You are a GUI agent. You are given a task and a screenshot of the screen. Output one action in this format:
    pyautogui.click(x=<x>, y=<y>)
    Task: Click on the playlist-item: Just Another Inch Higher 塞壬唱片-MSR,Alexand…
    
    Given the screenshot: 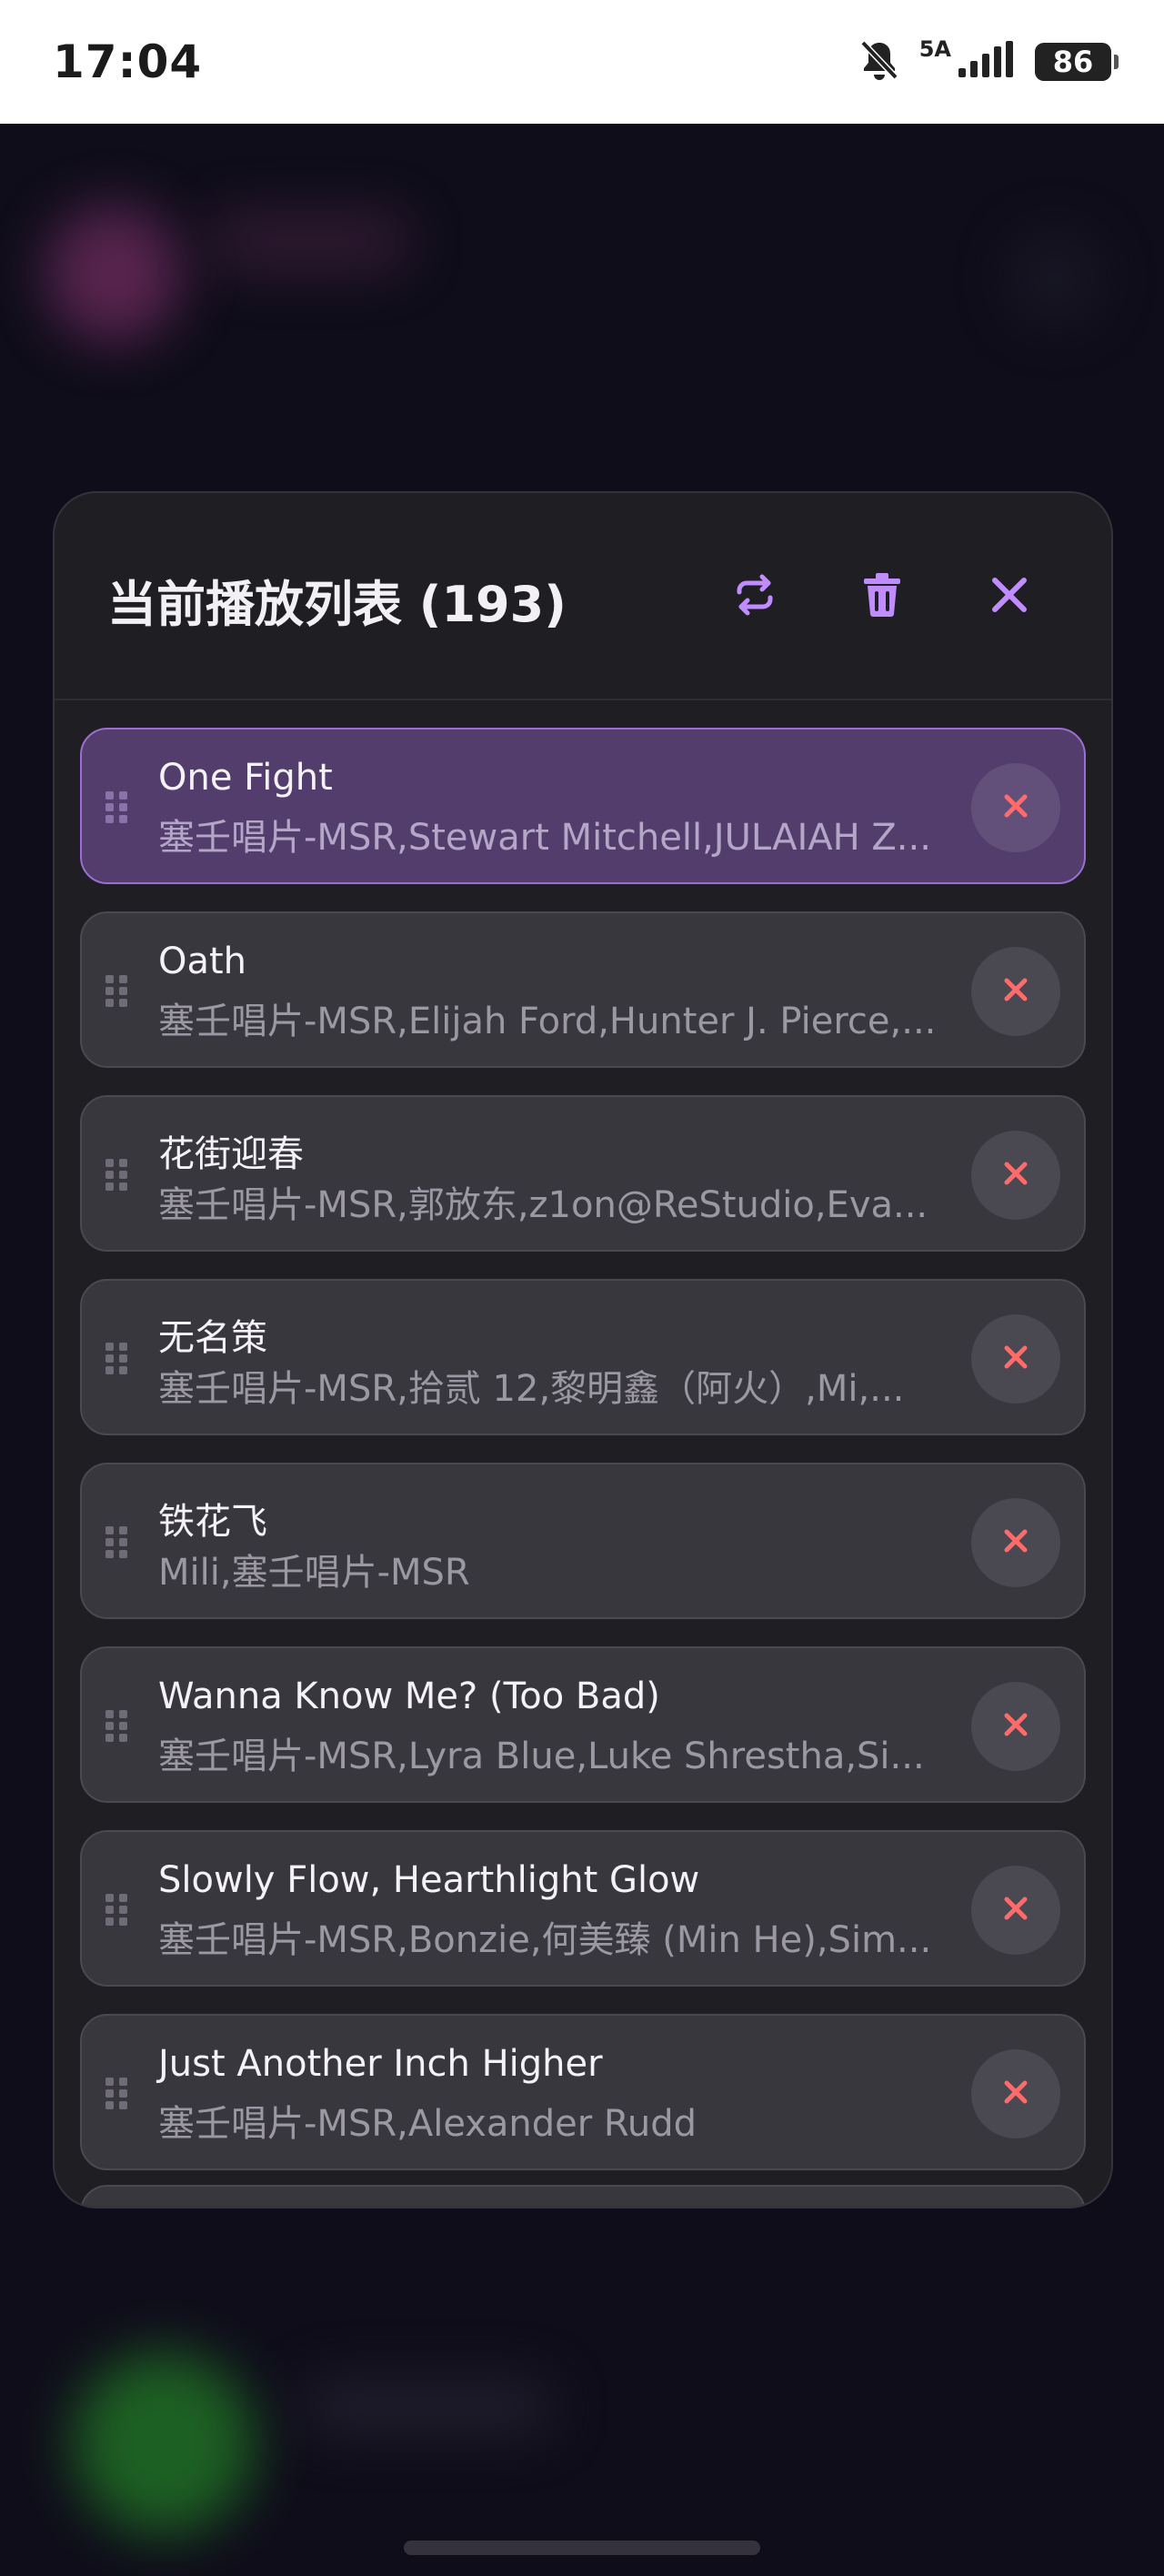 What is the action you would take?
    pyautogui.click(x=583, y=2092)
    